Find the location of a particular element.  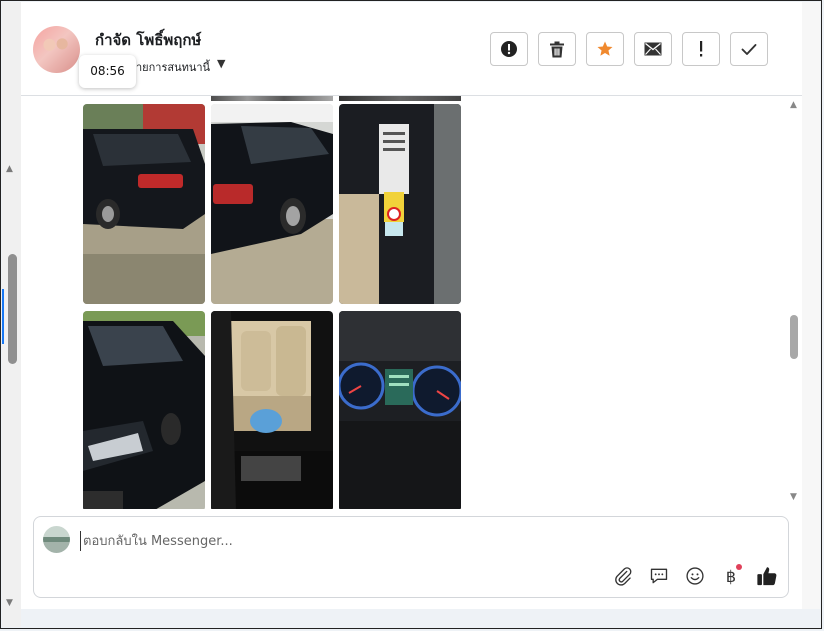

left-scrollbar: ▲ ▼ is located at coordinates (12, 314).